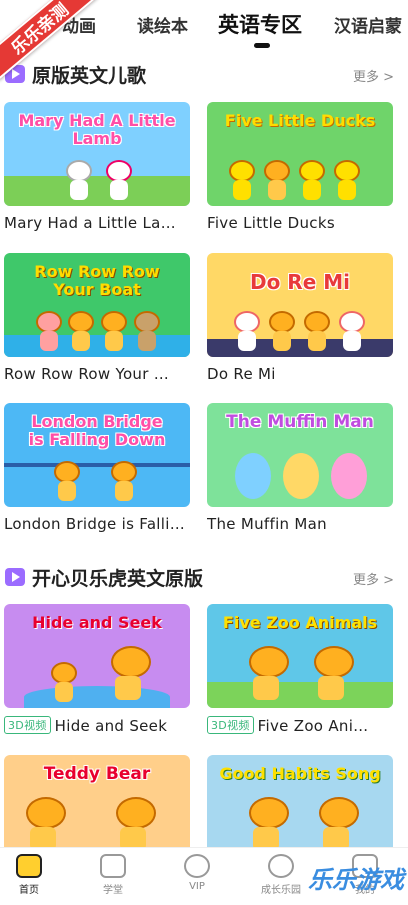  I want to click on thumbnail-title: Five Little Ducks, so click(300, 120).